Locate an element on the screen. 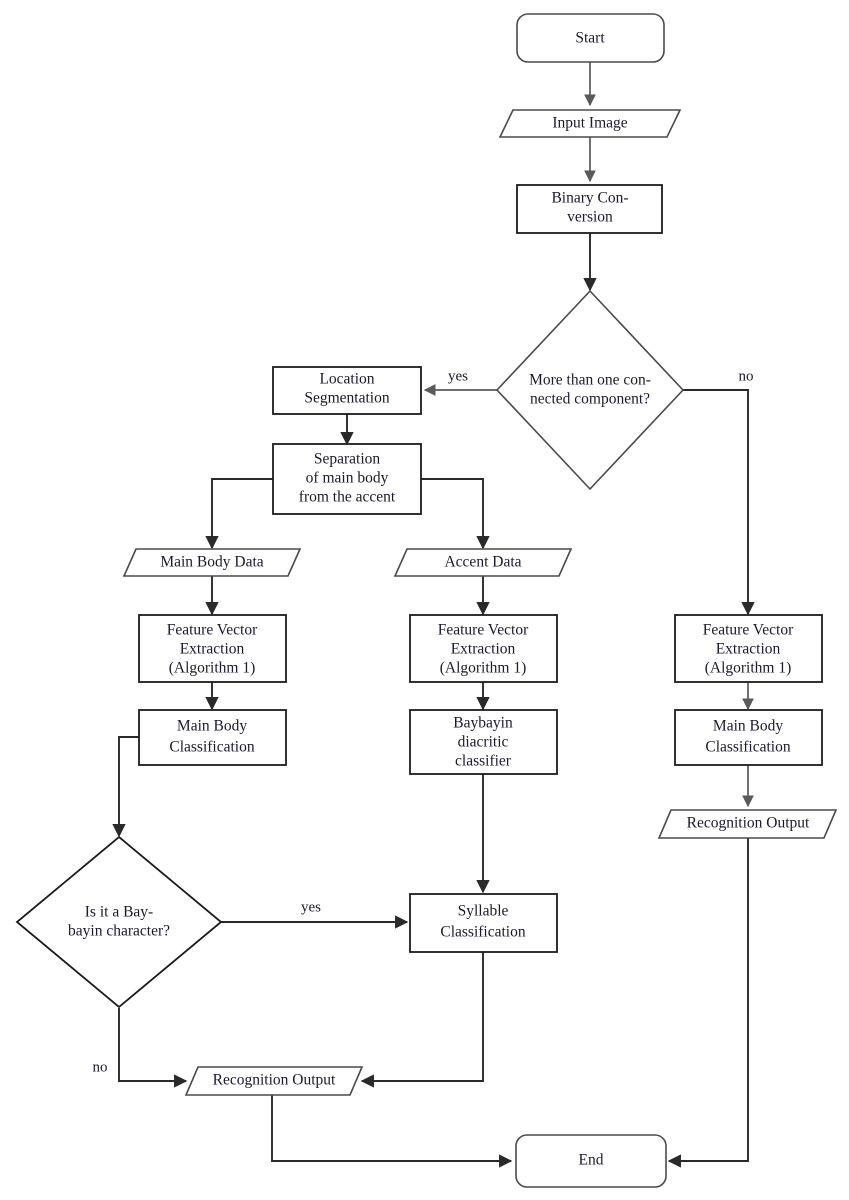 The width and height of the screenshot is (849, 1200). node-feature-vector-extraction-left: Feature Vector Extraction (Algorithm 1) is located at coordinates (212, 648).